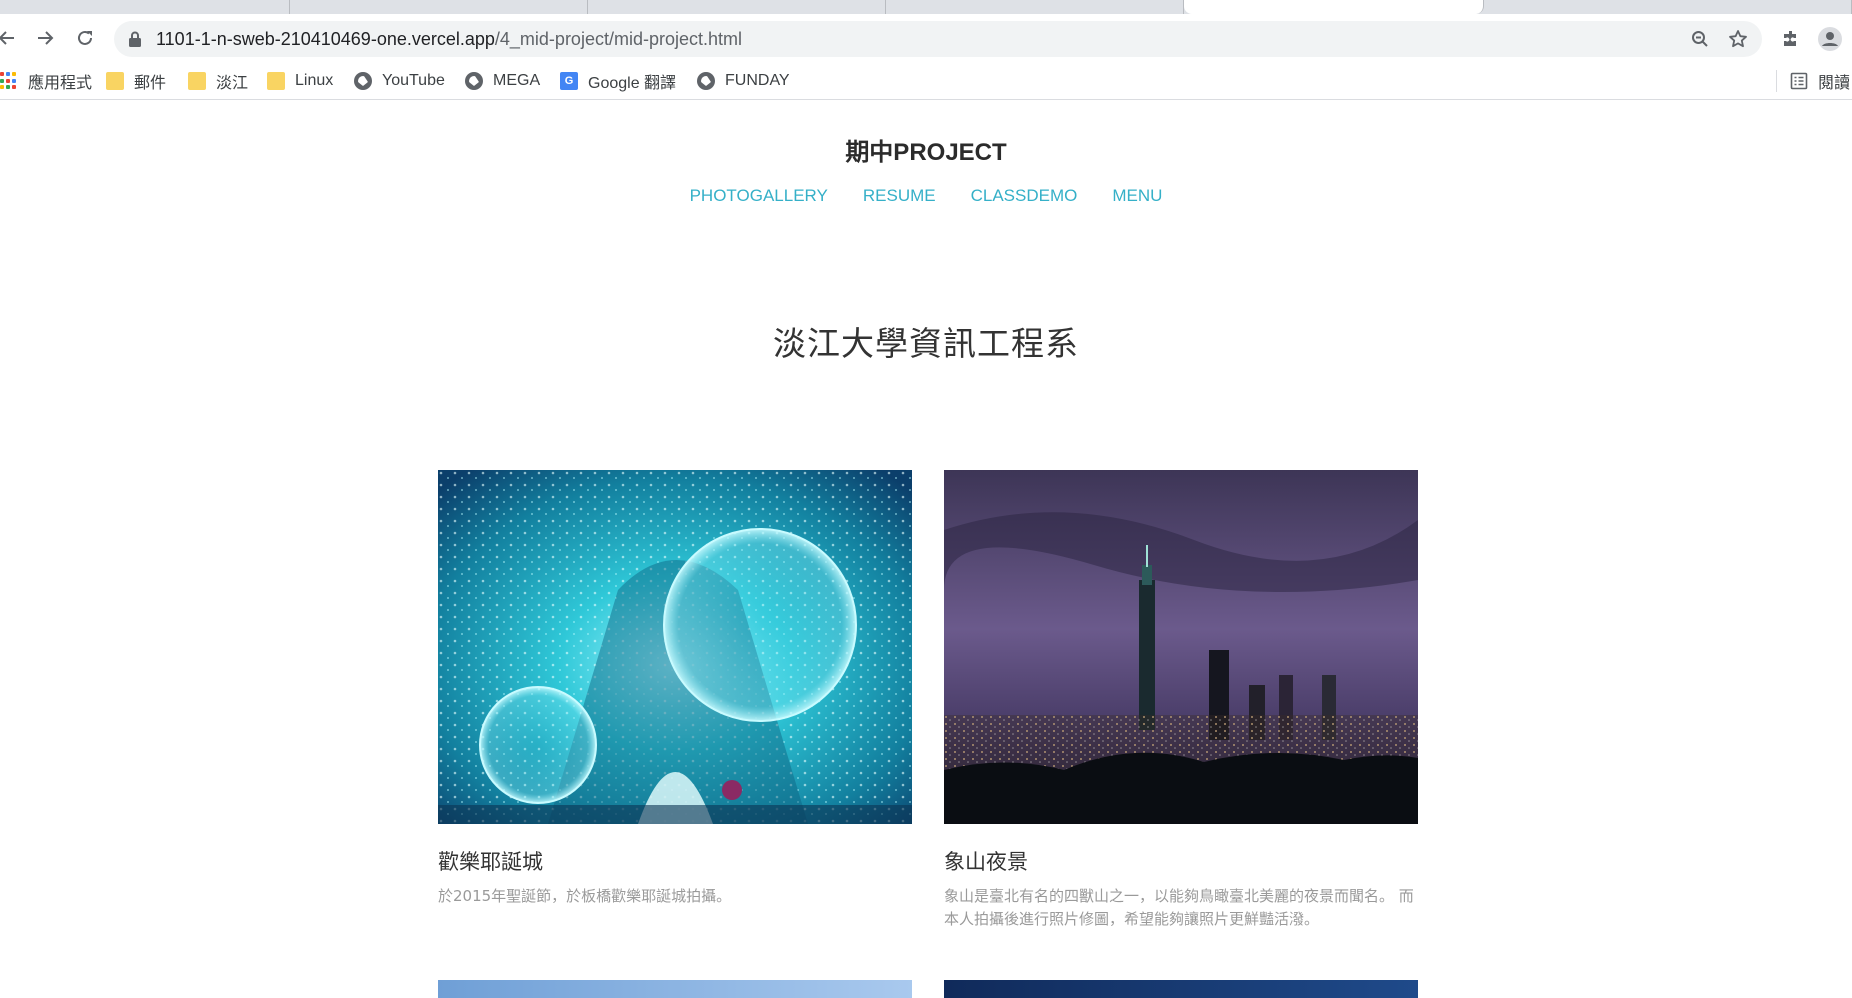 This screenshot has width=1852, height=998. Describe the element at coordinates (926, 343) in the screenshot. I see `section-heading: 淡江大學資訊工程系` at that location.